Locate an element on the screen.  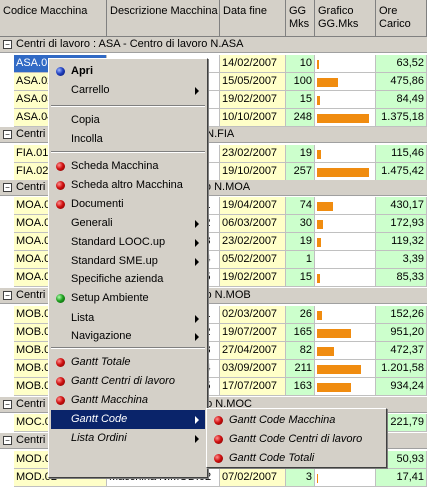
gg-mks-cell: 19 is located at coordinates (300, 154).